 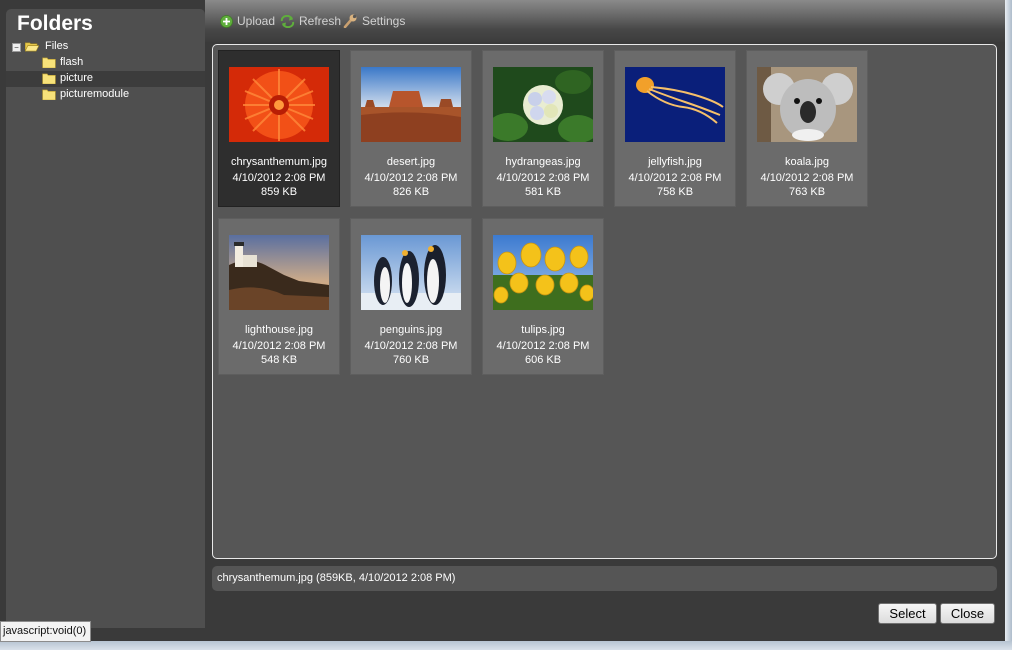 What do you see at coordinates (279, 162) in the screenshot?
I see `file-name: chrysanthemum.jpg` at bounding box center [279, 162].